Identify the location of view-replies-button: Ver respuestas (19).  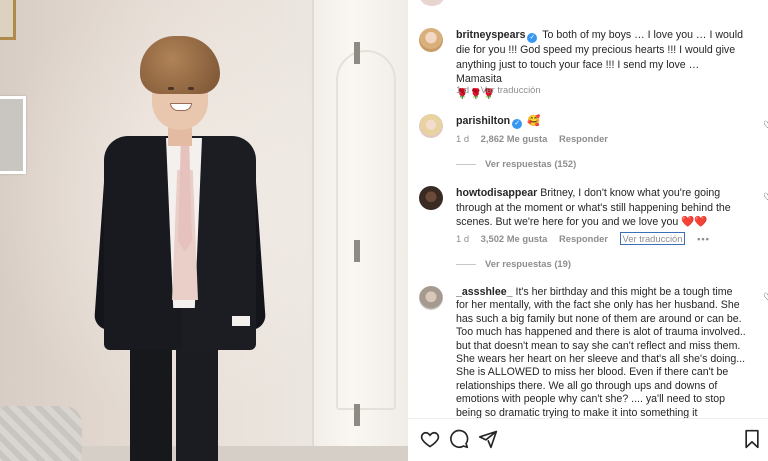
(513, 263).